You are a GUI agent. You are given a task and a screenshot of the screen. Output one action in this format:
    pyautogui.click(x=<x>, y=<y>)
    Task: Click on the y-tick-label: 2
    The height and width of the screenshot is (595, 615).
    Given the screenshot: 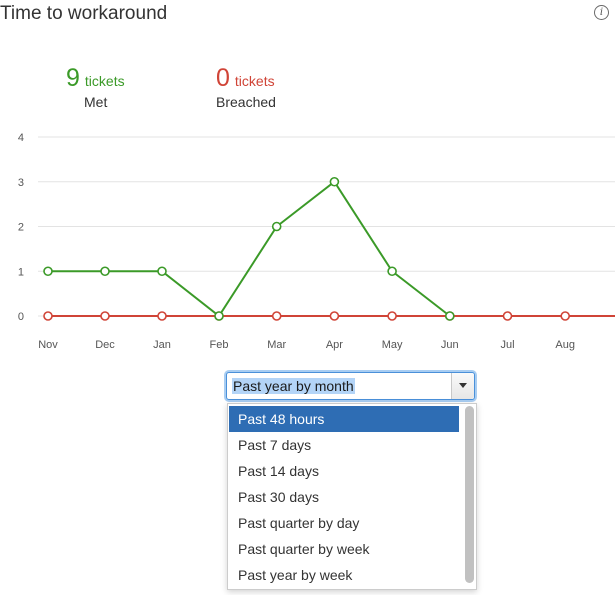 What is the action you would take?
    pyautogui.click(x=21, y=228)
    